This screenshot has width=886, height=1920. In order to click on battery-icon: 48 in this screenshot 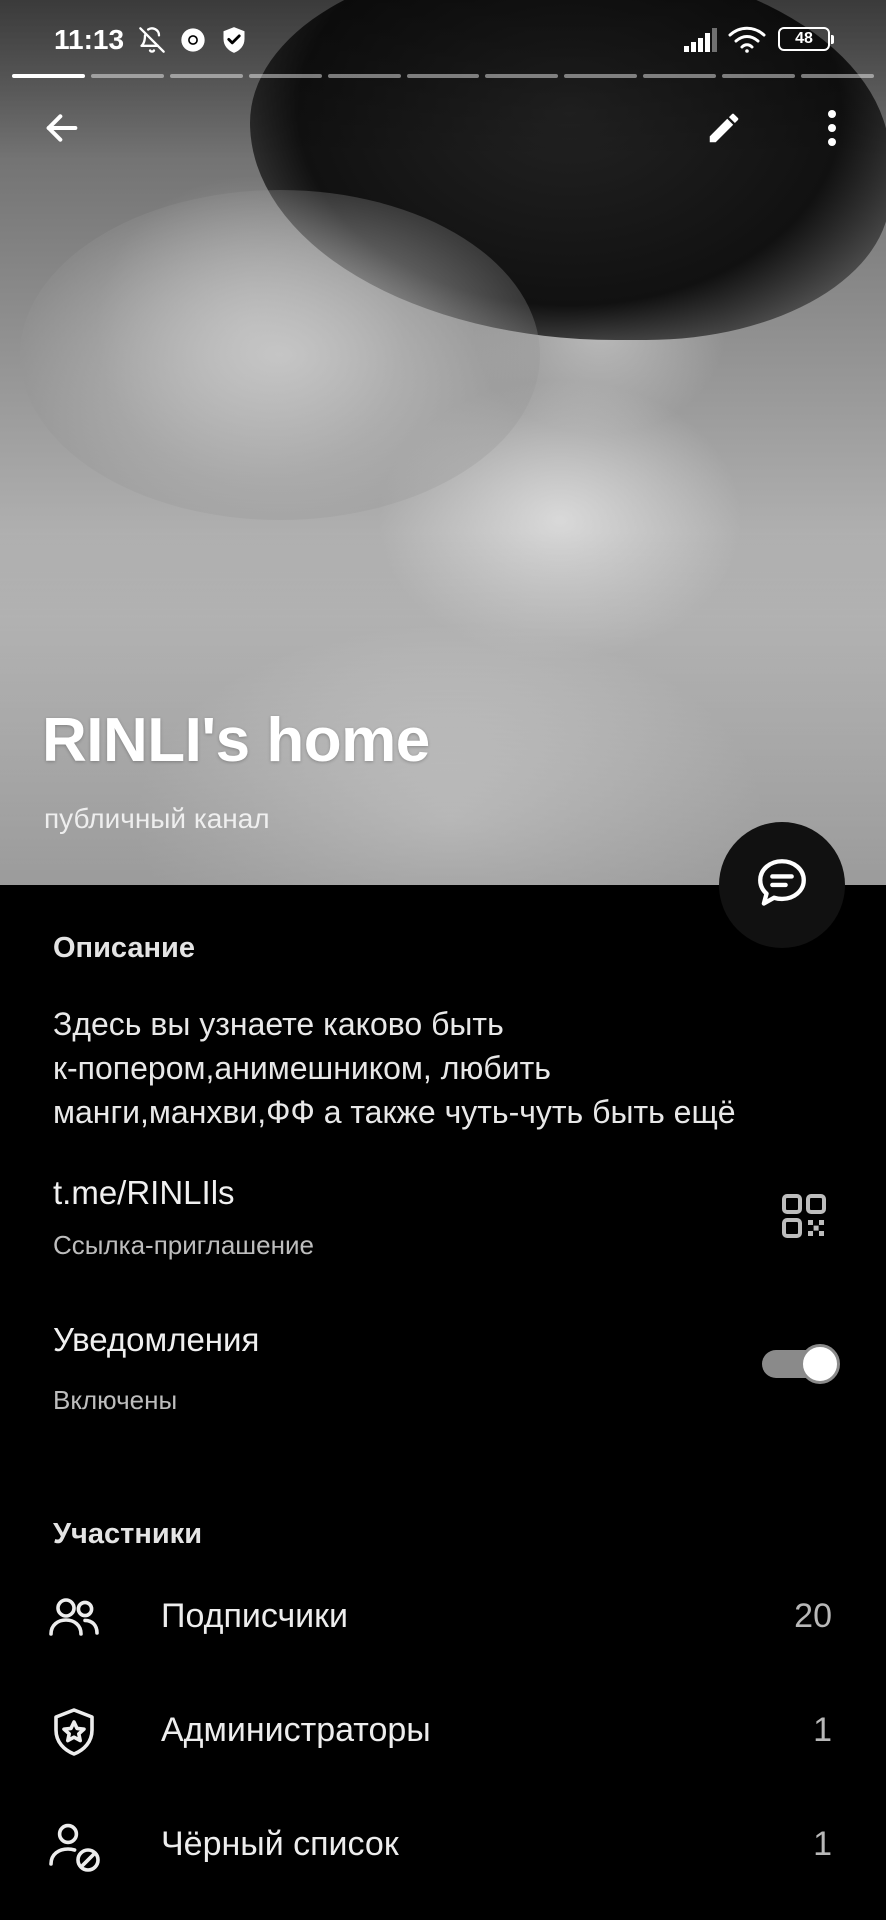, I will do `click(806, 39)`.